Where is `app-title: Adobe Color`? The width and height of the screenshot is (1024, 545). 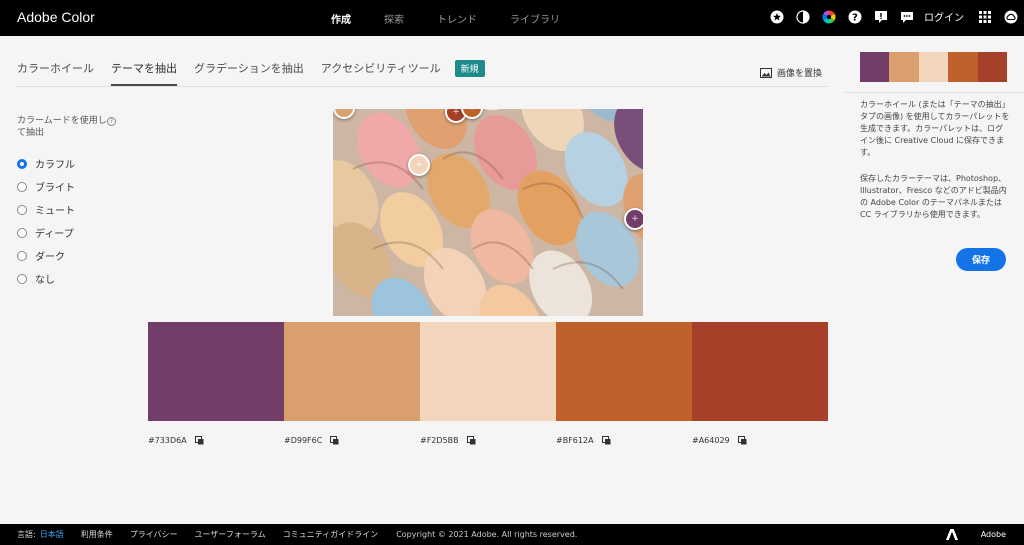 app-title: Adobe Color is located at coordinates (56, 17).